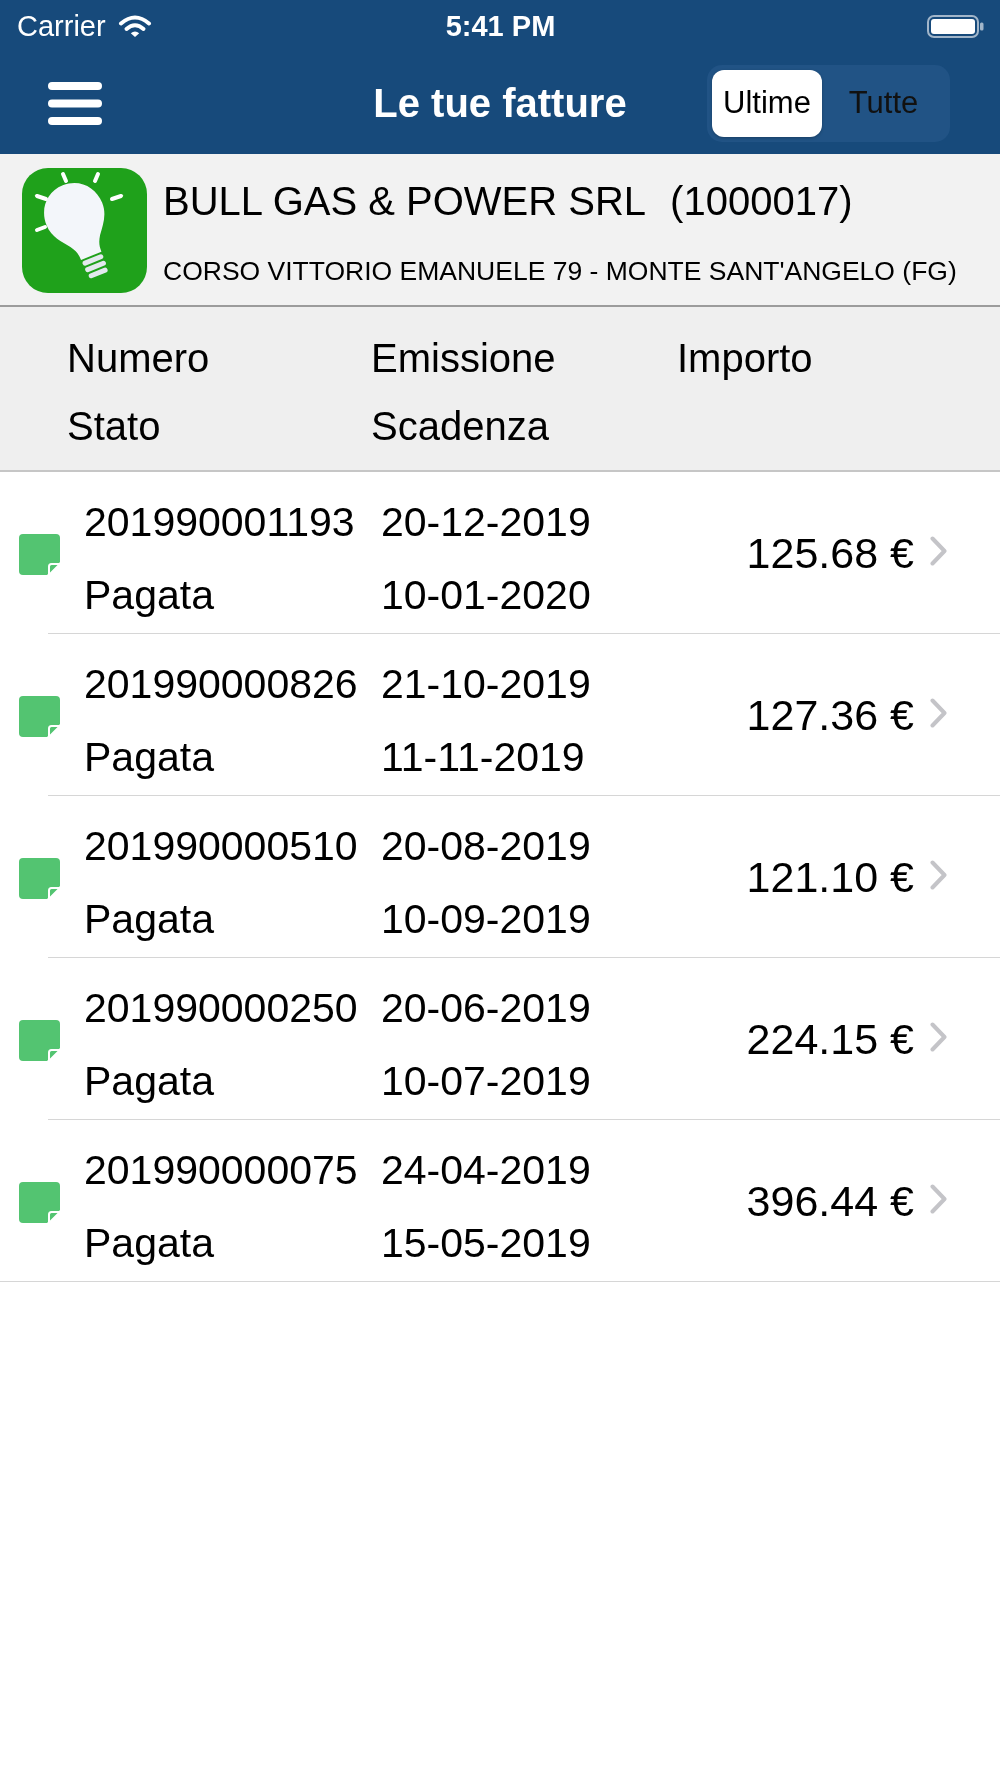  I want to click on invoice-amount: 127.36 €, so click(830, 715).